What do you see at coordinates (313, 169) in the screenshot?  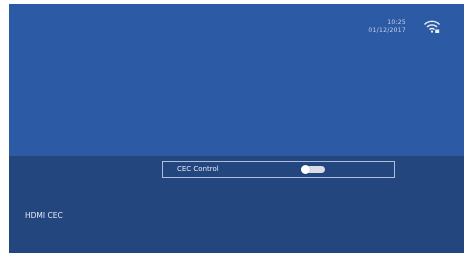 I see `cec-control-toggle` at bounding box center [313, 169].